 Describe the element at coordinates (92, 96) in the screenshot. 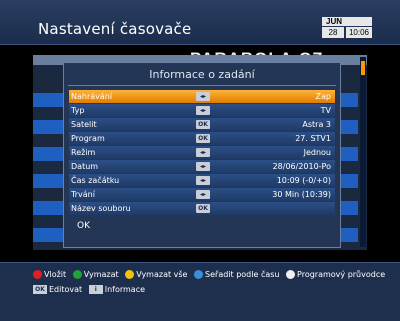

I see `row-label: Nahrávání` at that location.